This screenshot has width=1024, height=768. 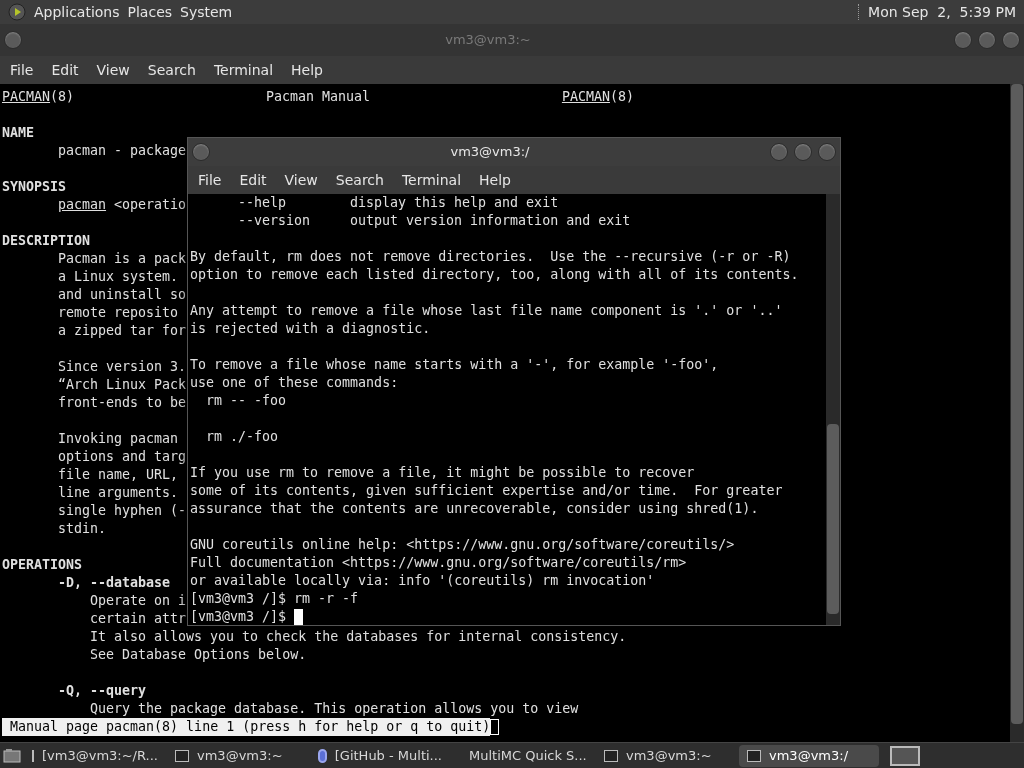 What do you see at coordinates (490, 256) in the screenshot?
I see `terminal-text: By default, rm does not remove directories. Use the --recursive (-r or -R)` at bounding box center [490, 256].